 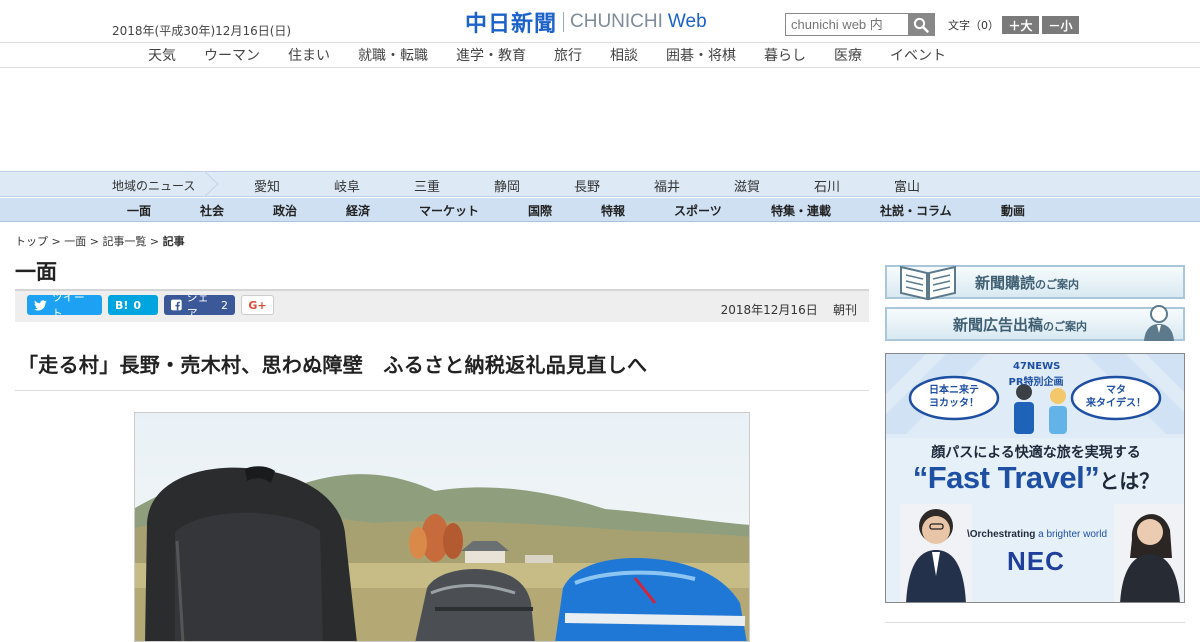 I want to click on ad-headline-suffix: とは？, so click(x=1129, y=481).